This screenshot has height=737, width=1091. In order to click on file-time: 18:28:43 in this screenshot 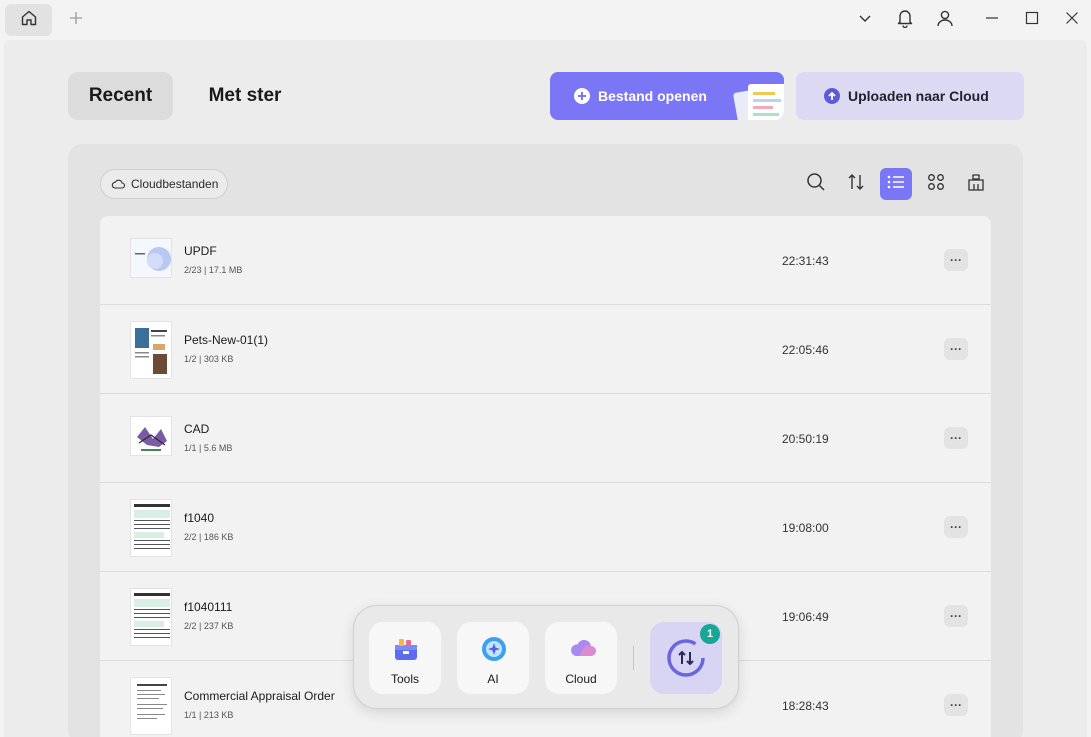, I will do `click(805, 706)`.